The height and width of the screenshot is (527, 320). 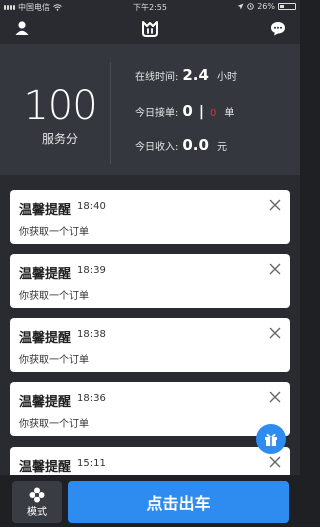 What do you see at coordinates (195, 75) in the screenshot?
I see `online-value: 2.4` at bounding box center [195, 75].